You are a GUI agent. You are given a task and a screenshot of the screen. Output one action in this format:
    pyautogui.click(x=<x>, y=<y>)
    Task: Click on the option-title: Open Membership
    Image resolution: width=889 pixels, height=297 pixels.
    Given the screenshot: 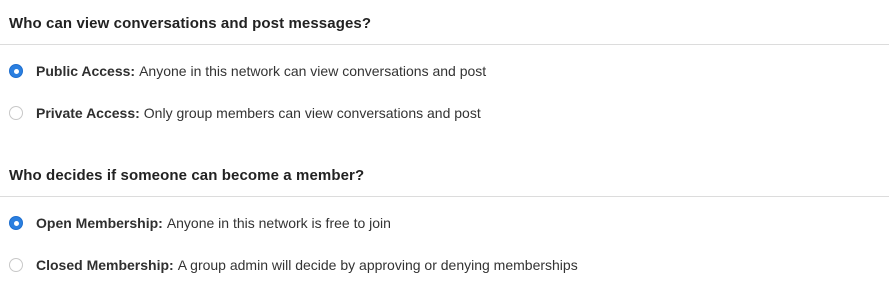 What is the action you would take?
    pyautogui.click(x=97, y=223)
    